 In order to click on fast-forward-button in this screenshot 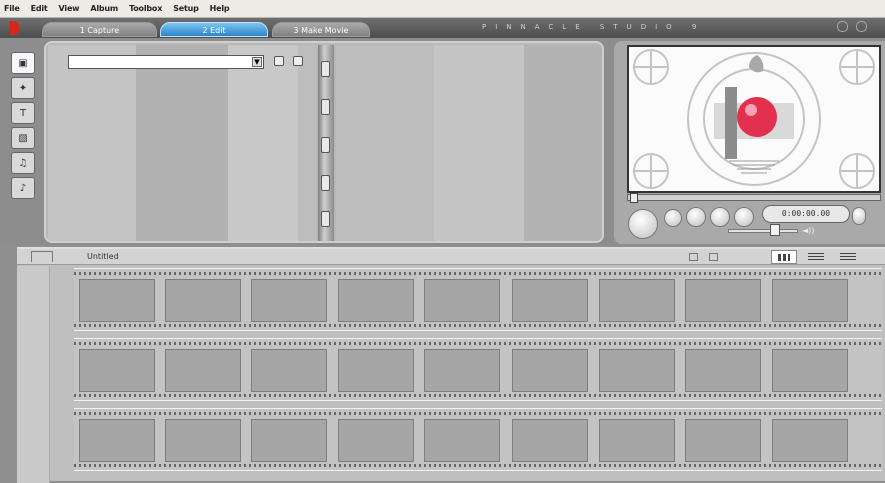, I will do `click(720, 217)`.